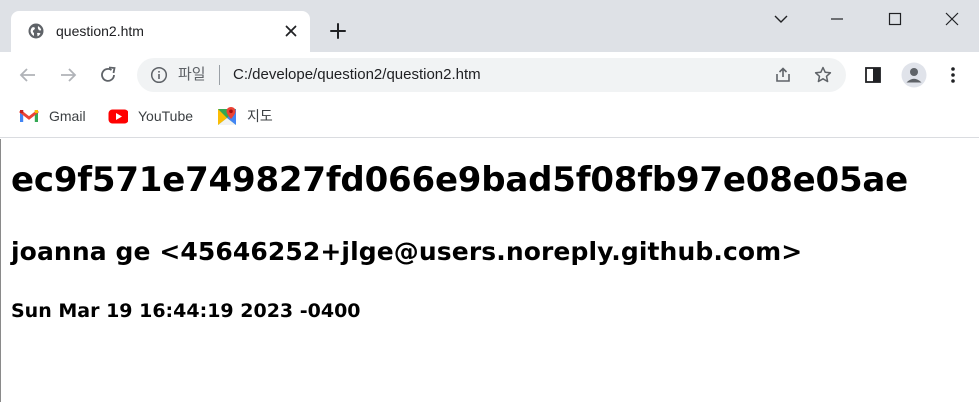 The image size is (979, 402). Describe the element at coordinates (118, 116) in the screenshot. I see `youtube-icon` at that location.